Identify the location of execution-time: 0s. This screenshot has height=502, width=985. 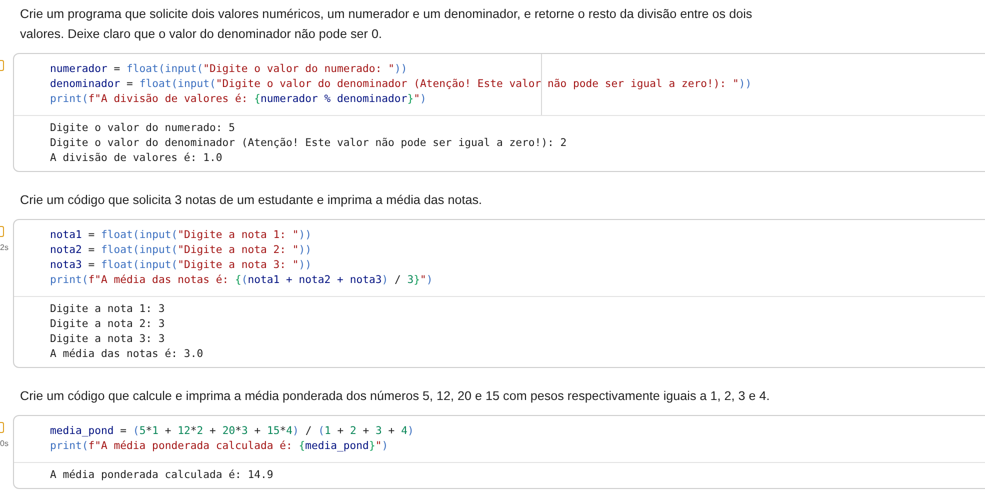
(4, 443).